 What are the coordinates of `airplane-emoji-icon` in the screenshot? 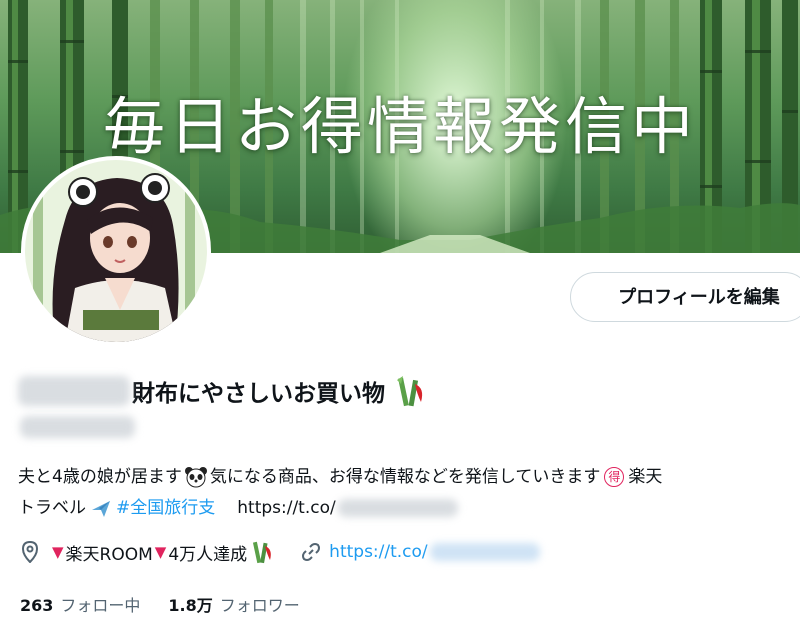 It's located at (101, 508).